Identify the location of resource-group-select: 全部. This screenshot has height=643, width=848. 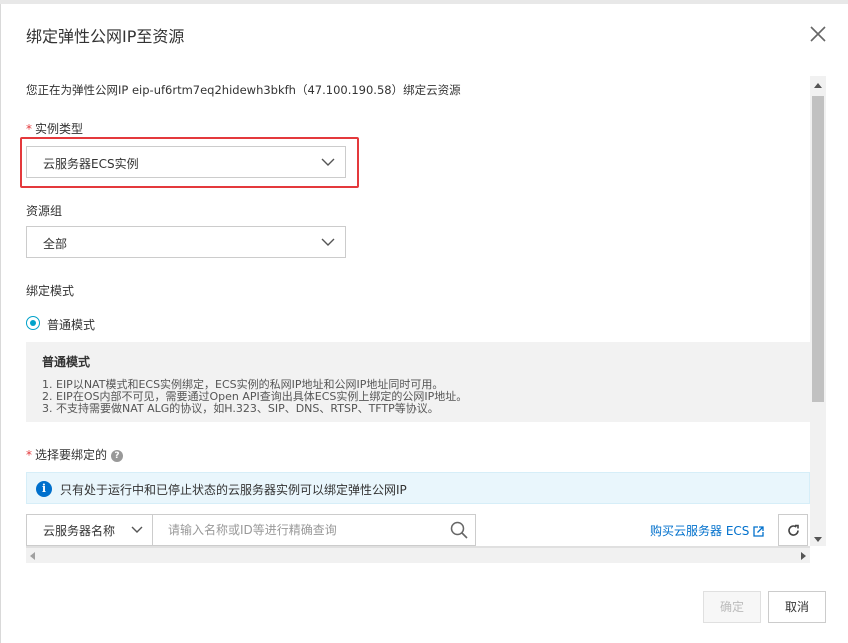
(186, 242).